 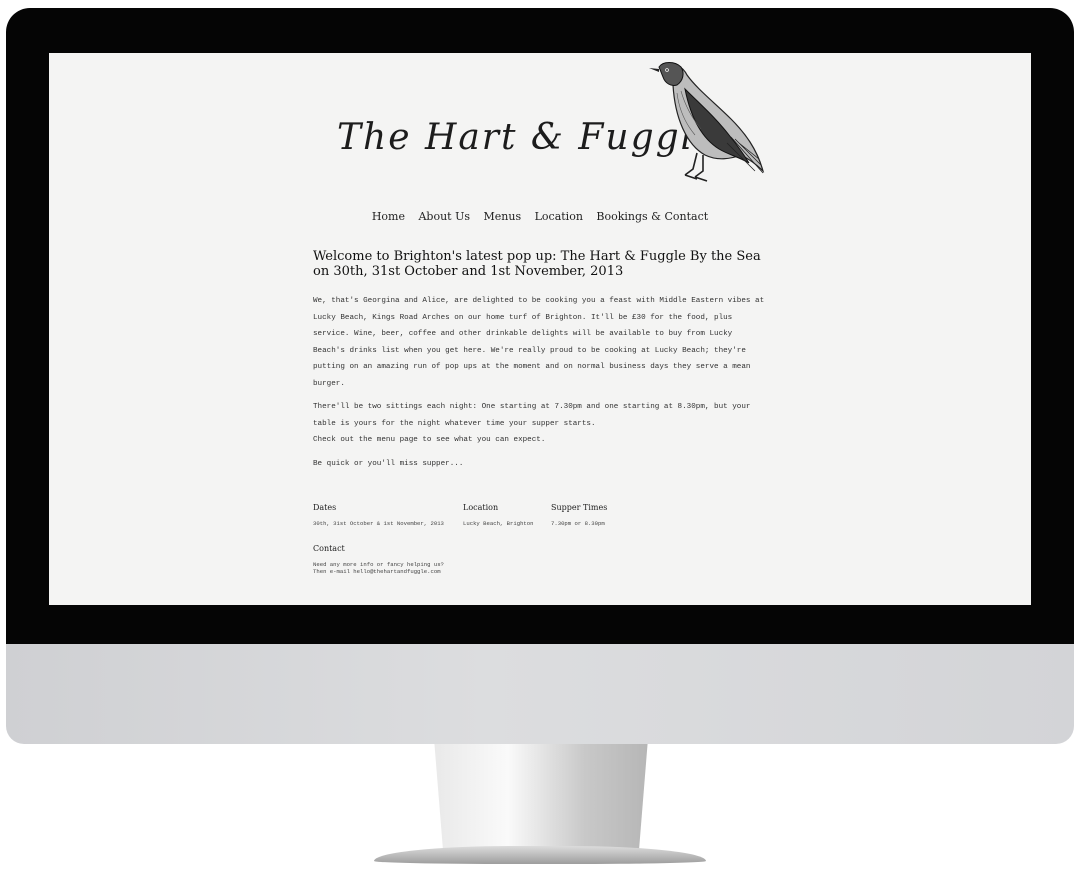 I want to click on monitor-stand-base, so click(x=540, y=855).